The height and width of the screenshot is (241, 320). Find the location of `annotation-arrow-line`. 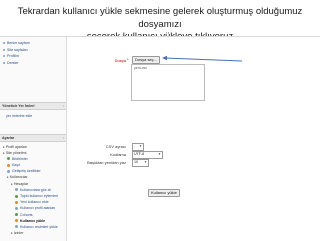

annotation-arrow-line is located at coordinates (203, 59).